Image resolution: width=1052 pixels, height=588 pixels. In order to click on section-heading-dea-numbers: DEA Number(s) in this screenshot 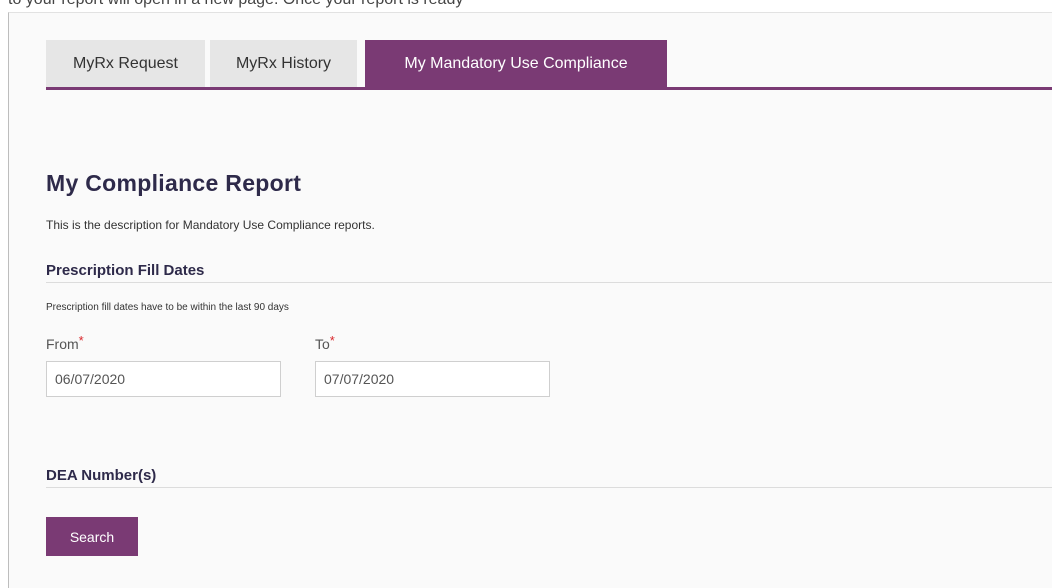, I will do `click(549, 477)`.